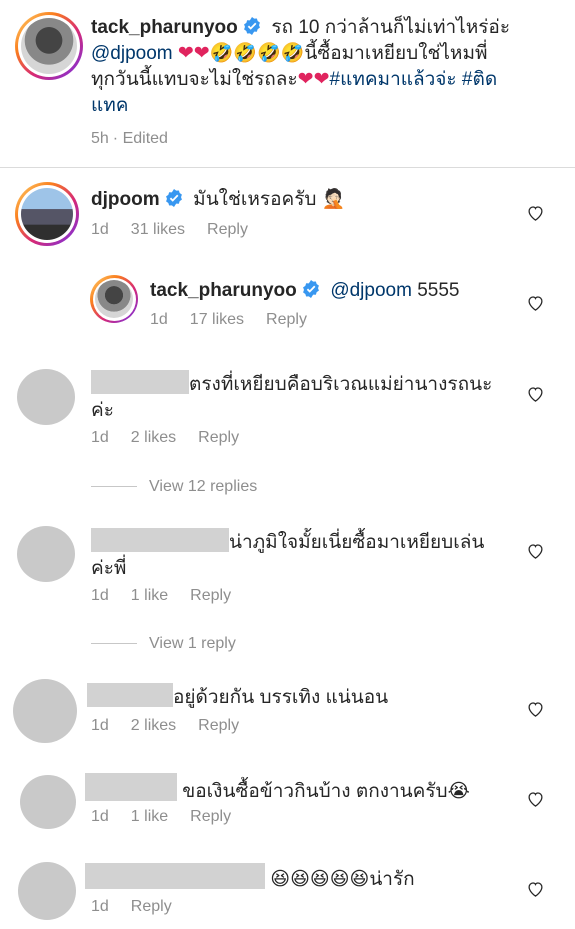 This screenshot has height=929, width=575. What do you see at coordinates (109, 105) in the screenshot?
I see `hashtag-link-2-cont: แทค` at bounding box center [109, 105].